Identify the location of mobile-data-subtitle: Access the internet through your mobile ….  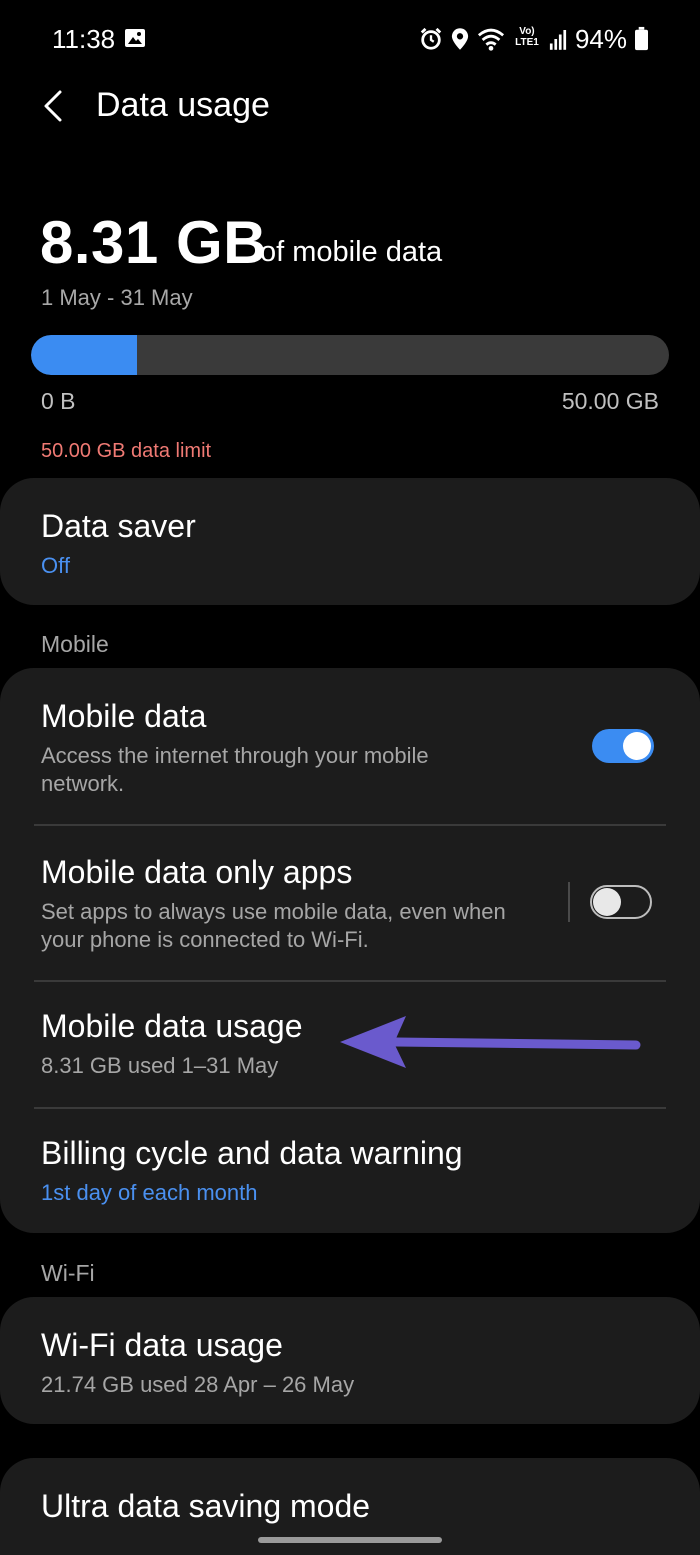
(235, 769).